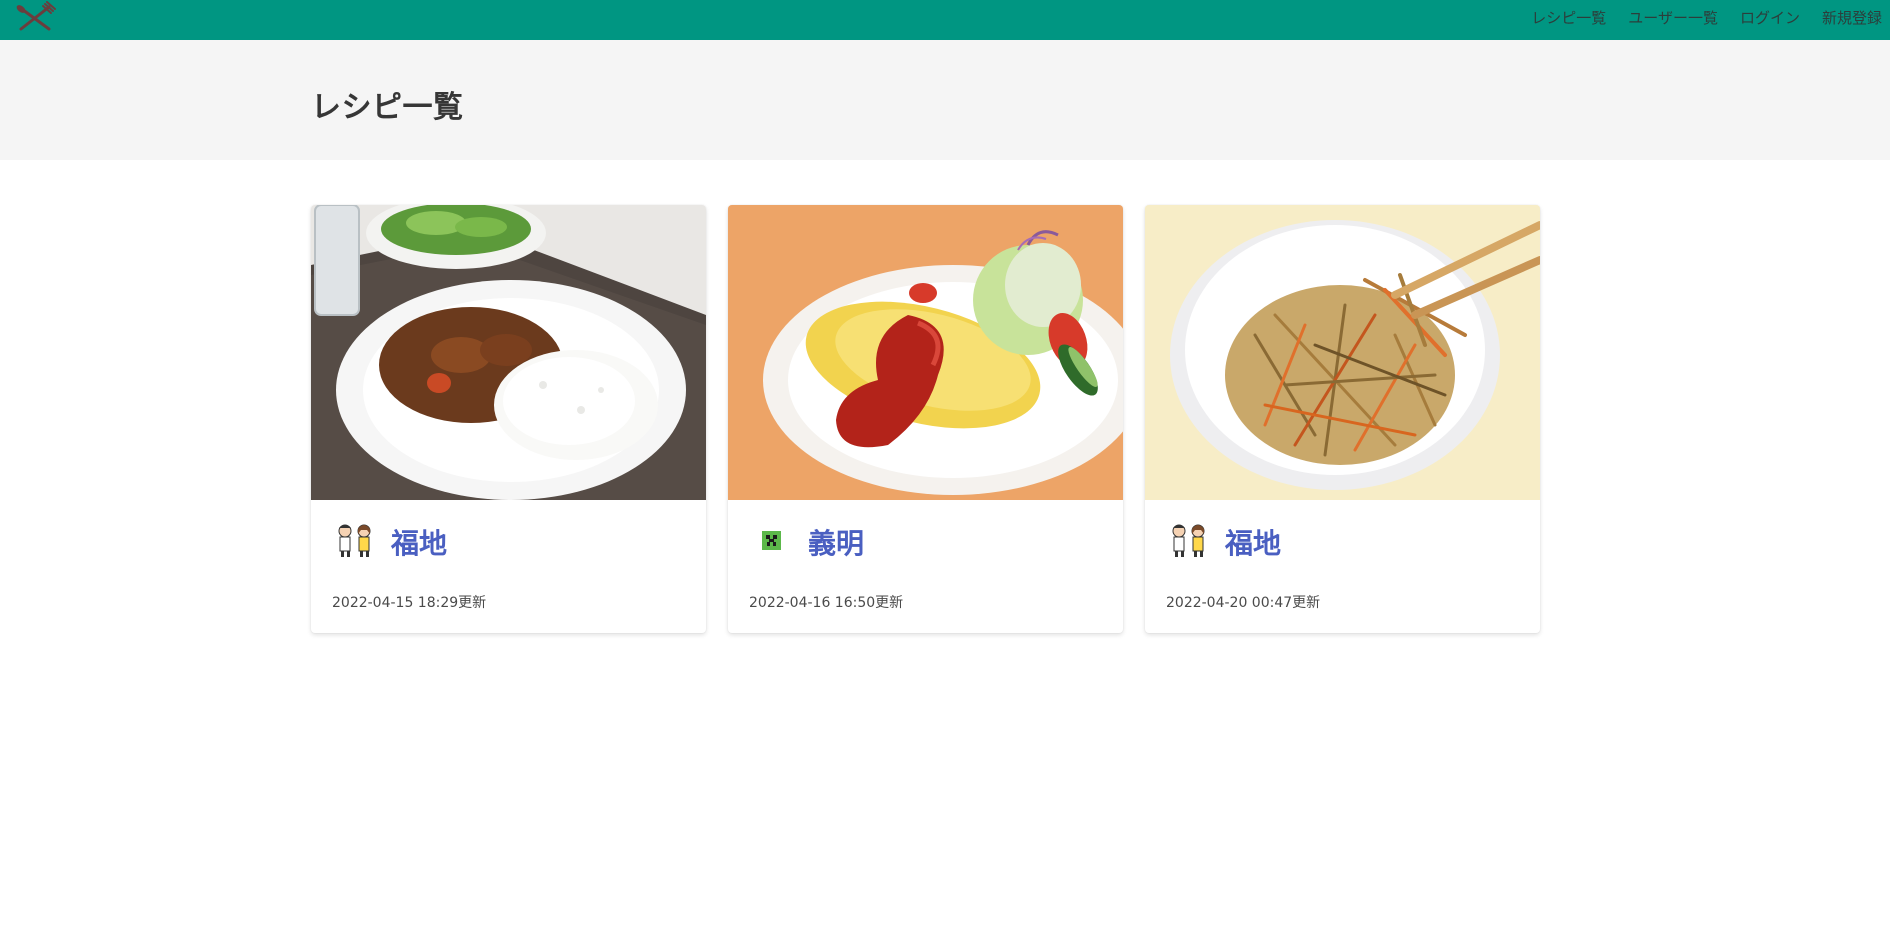 The height and width of the screenshot is (939, 1903). I want to click on author-name-link: 義明, so click(836, 542).